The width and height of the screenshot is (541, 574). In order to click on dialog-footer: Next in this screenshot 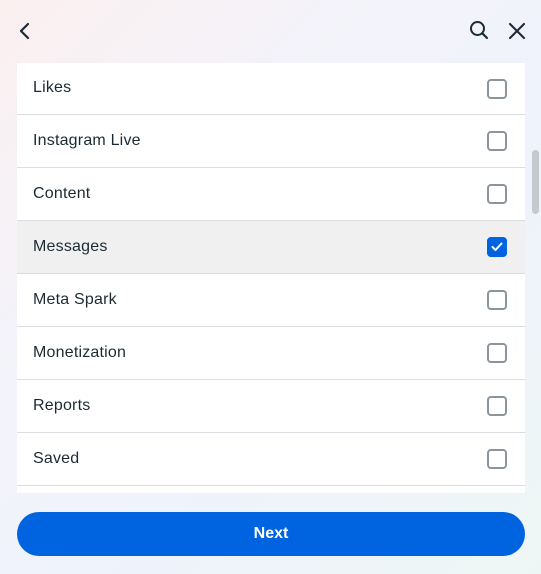, I will do `click(270, 533)`.